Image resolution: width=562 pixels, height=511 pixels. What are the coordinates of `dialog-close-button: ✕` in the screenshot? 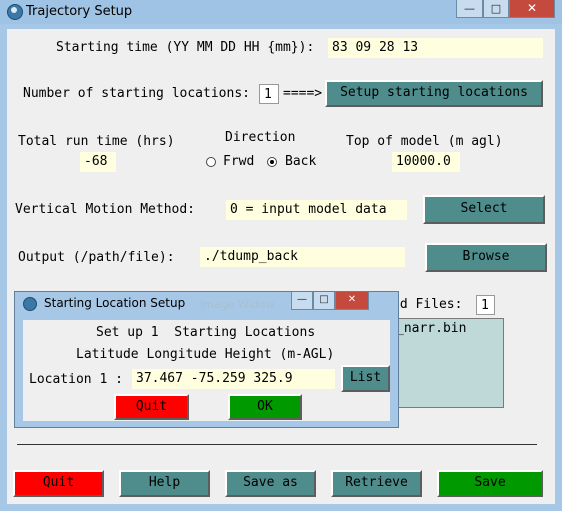 It's located at (352, 301).